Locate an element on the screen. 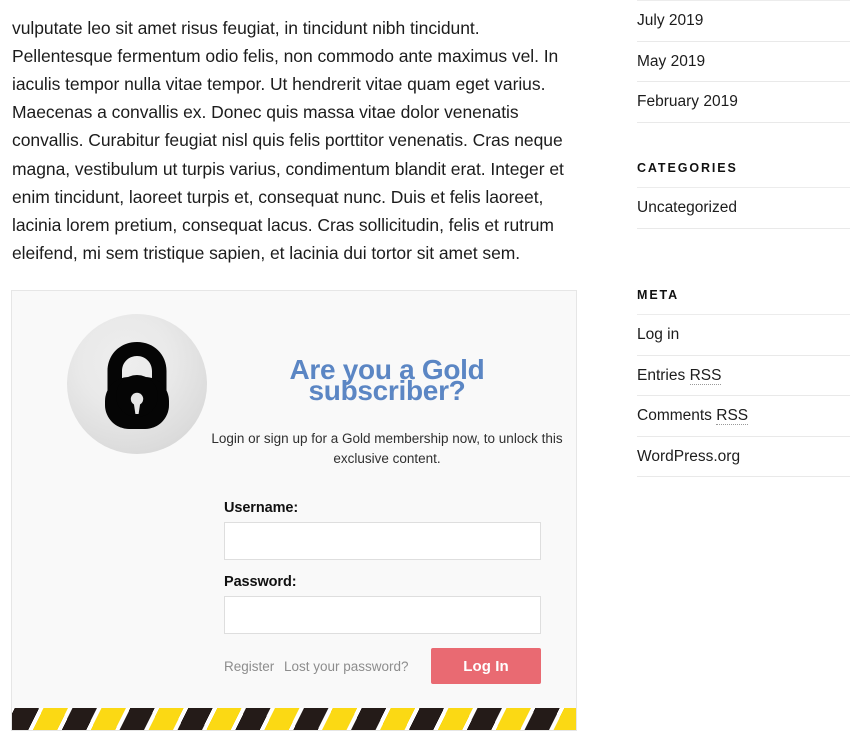  padlock-icon is located at coordinates (137, 384).